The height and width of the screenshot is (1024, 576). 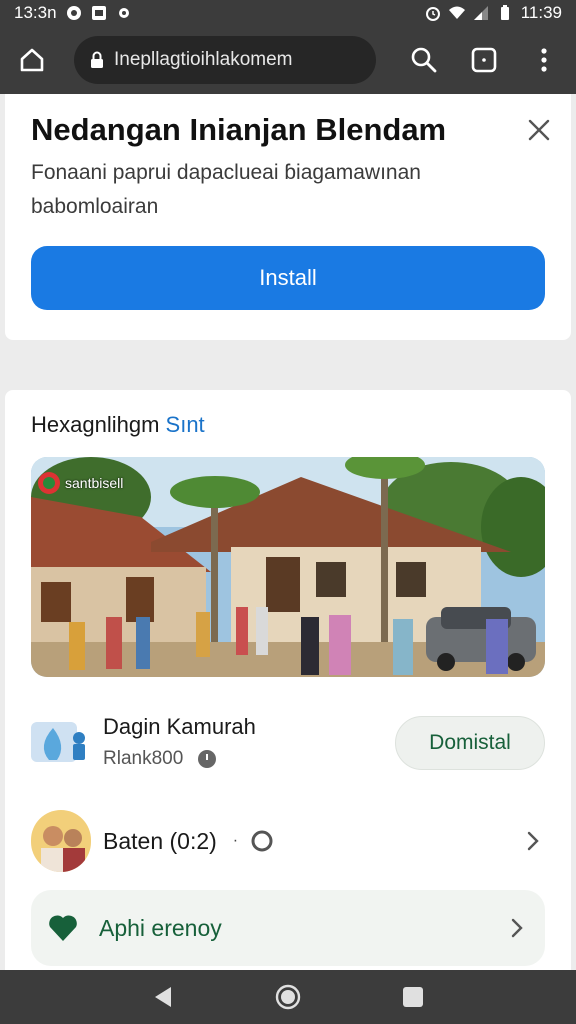 I want to click on recents-button, so click(x=413, y=997).